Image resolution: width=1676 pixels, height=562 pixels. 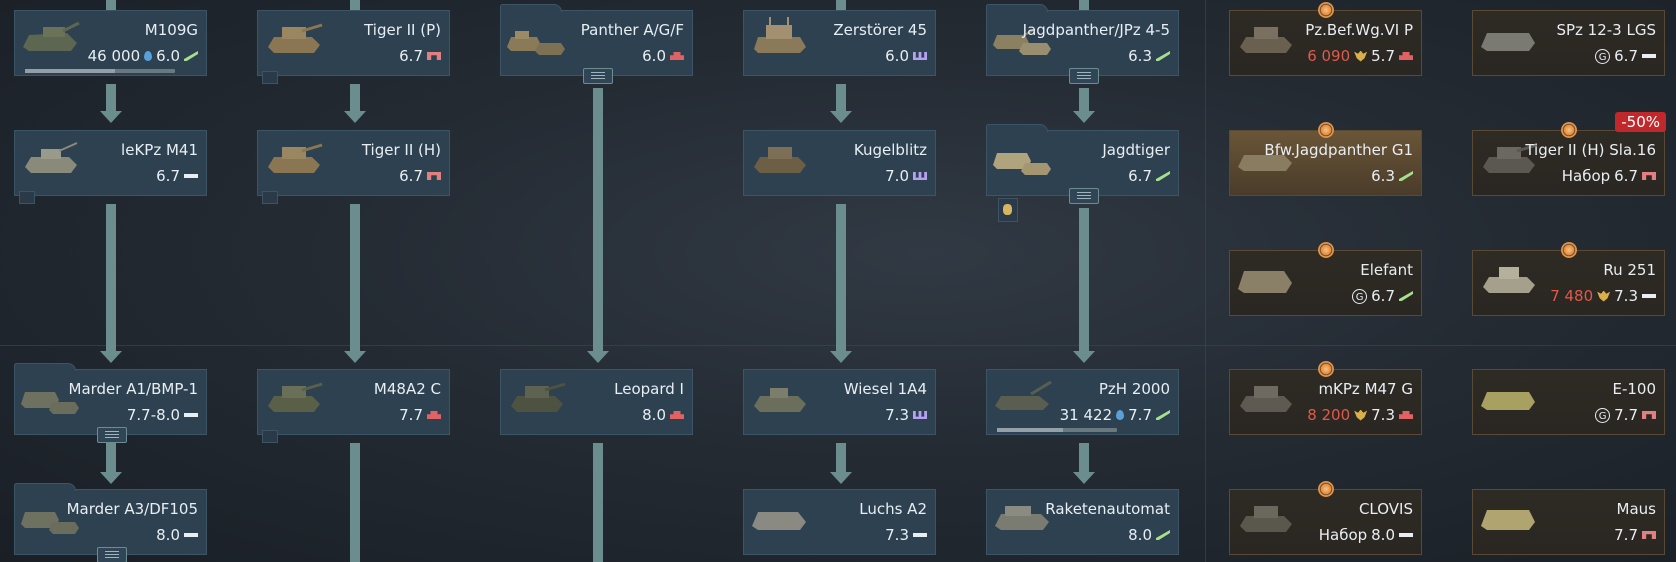 What do you see at coordinates (1625, 56) in the screenshot?
I see `vehicle-br-row: G 6.7` at bounding box center [1625, 56].